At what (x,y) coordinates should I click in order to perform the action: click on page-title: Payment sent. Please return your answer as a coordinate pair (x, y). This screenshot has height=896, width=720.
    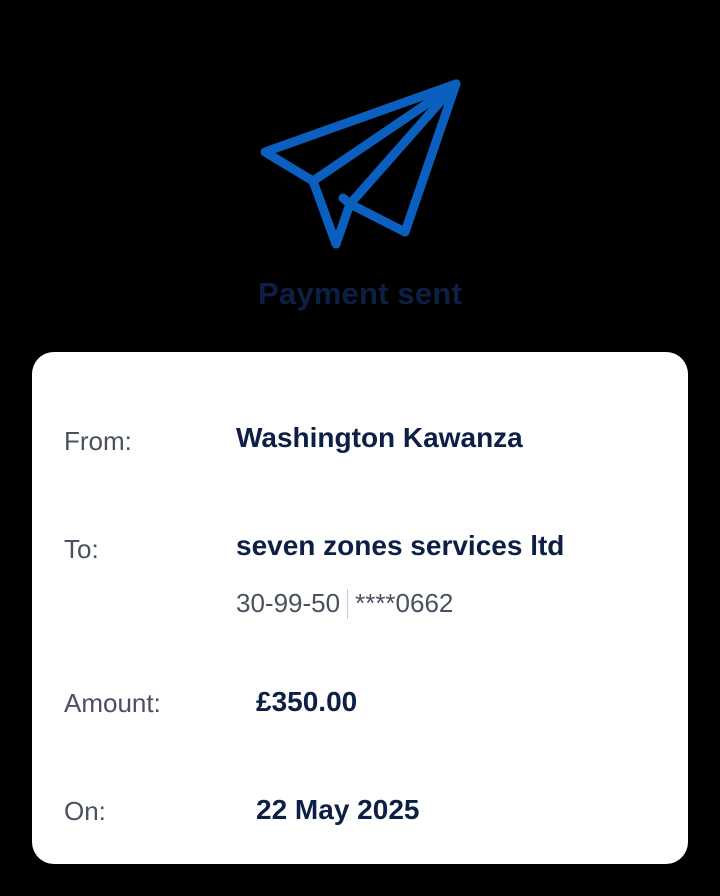
    Looking at the image, I should click on (360, 293).